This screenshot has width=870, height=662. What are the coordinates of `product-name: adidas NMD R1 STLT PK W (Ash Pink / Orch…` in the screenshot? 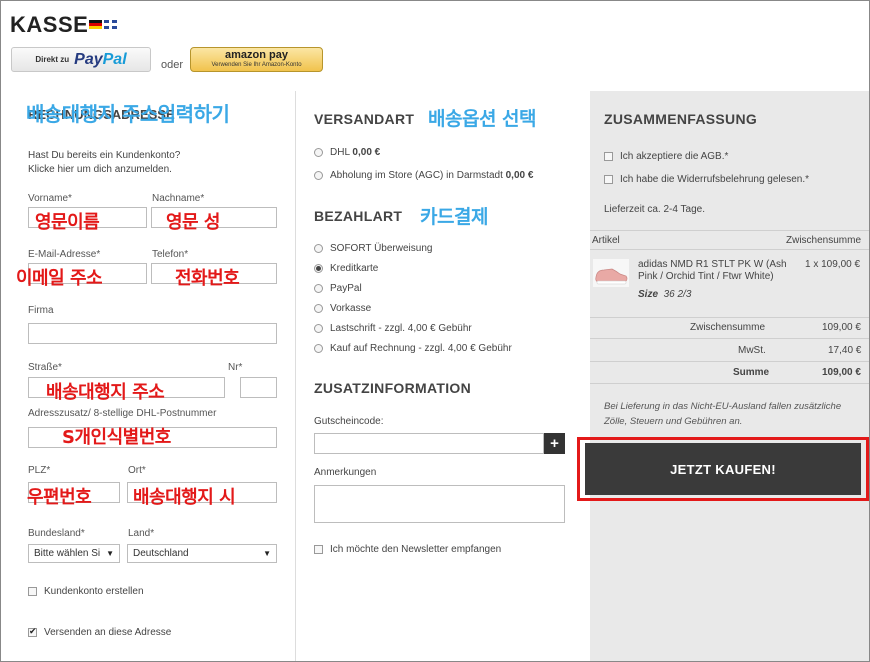 It's located at (716, 271).